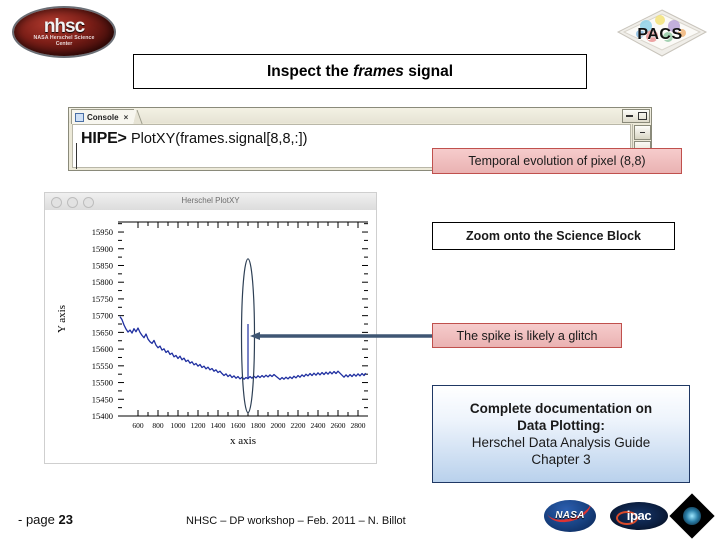 Image resolution: width=720 pixels, height=540 pixels. Describe the element at coordinates (102, 332) in the screenshot. I see `svg-text: 15650` at that location.